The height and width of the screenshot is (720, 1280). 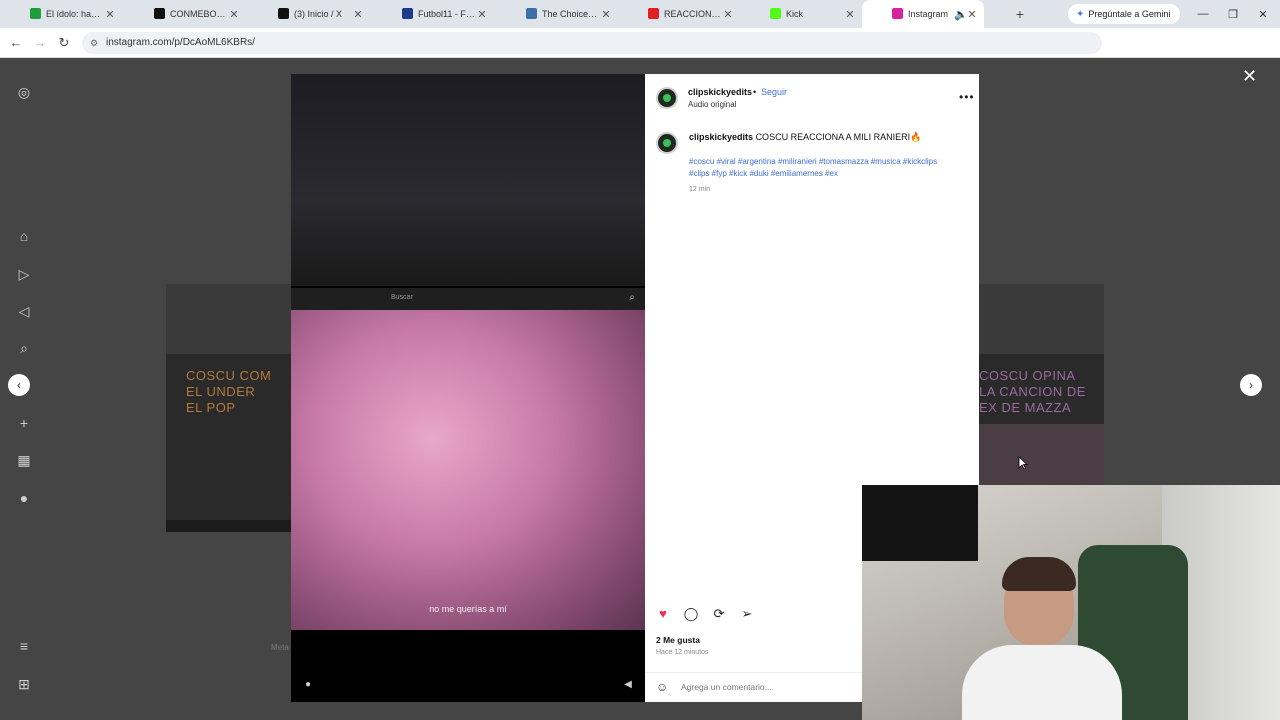 I want to click on speaker-icon: 🔈, so click(x=961, y=14).